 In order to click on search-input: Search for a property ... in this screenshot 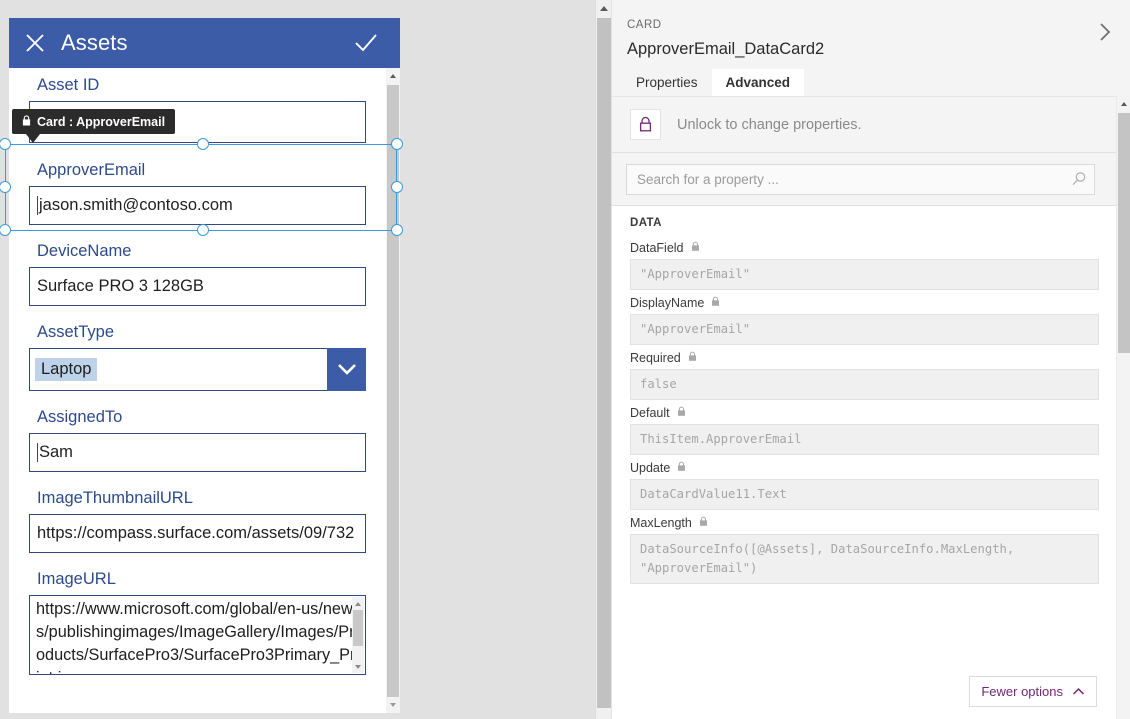, I will do `click(845, 179)`.